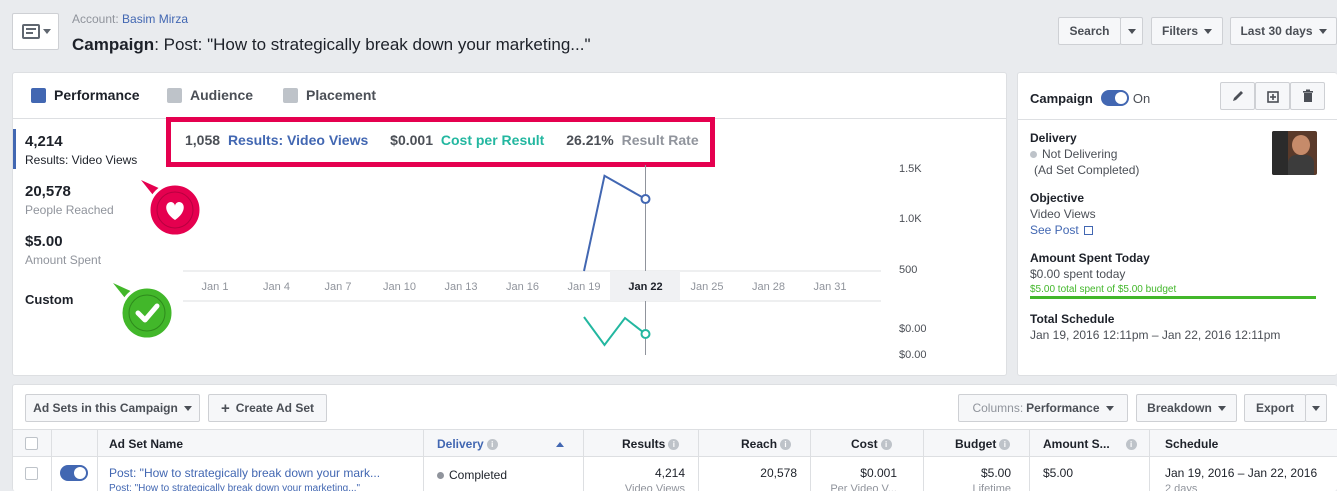  I want to click on edit-button, so click(1237, 96).